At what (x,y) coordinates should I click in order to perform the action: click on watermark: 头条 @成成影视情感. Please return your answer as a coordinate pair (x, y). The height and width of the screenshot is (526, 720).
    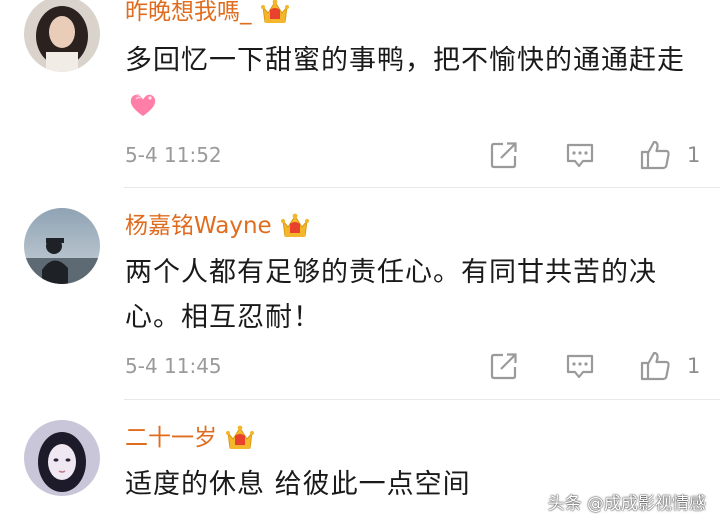
    Looking at the image, I should click on (626, 504).